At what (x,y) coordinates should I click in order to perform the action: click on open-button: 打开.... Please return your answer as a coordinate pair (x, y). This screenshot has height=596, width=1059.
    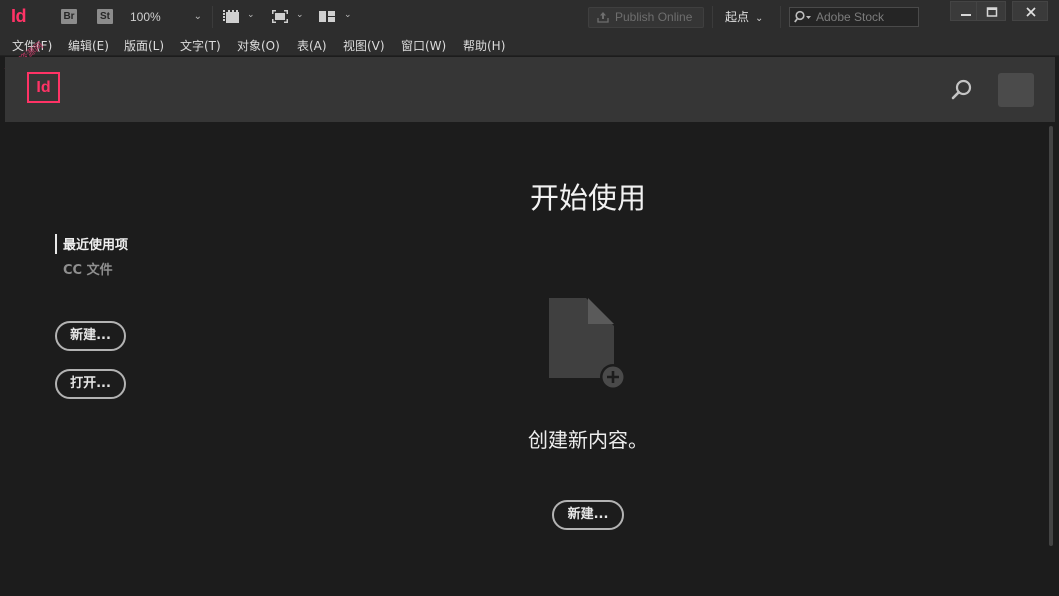
    Looking at the image, I should click on (90, 384).